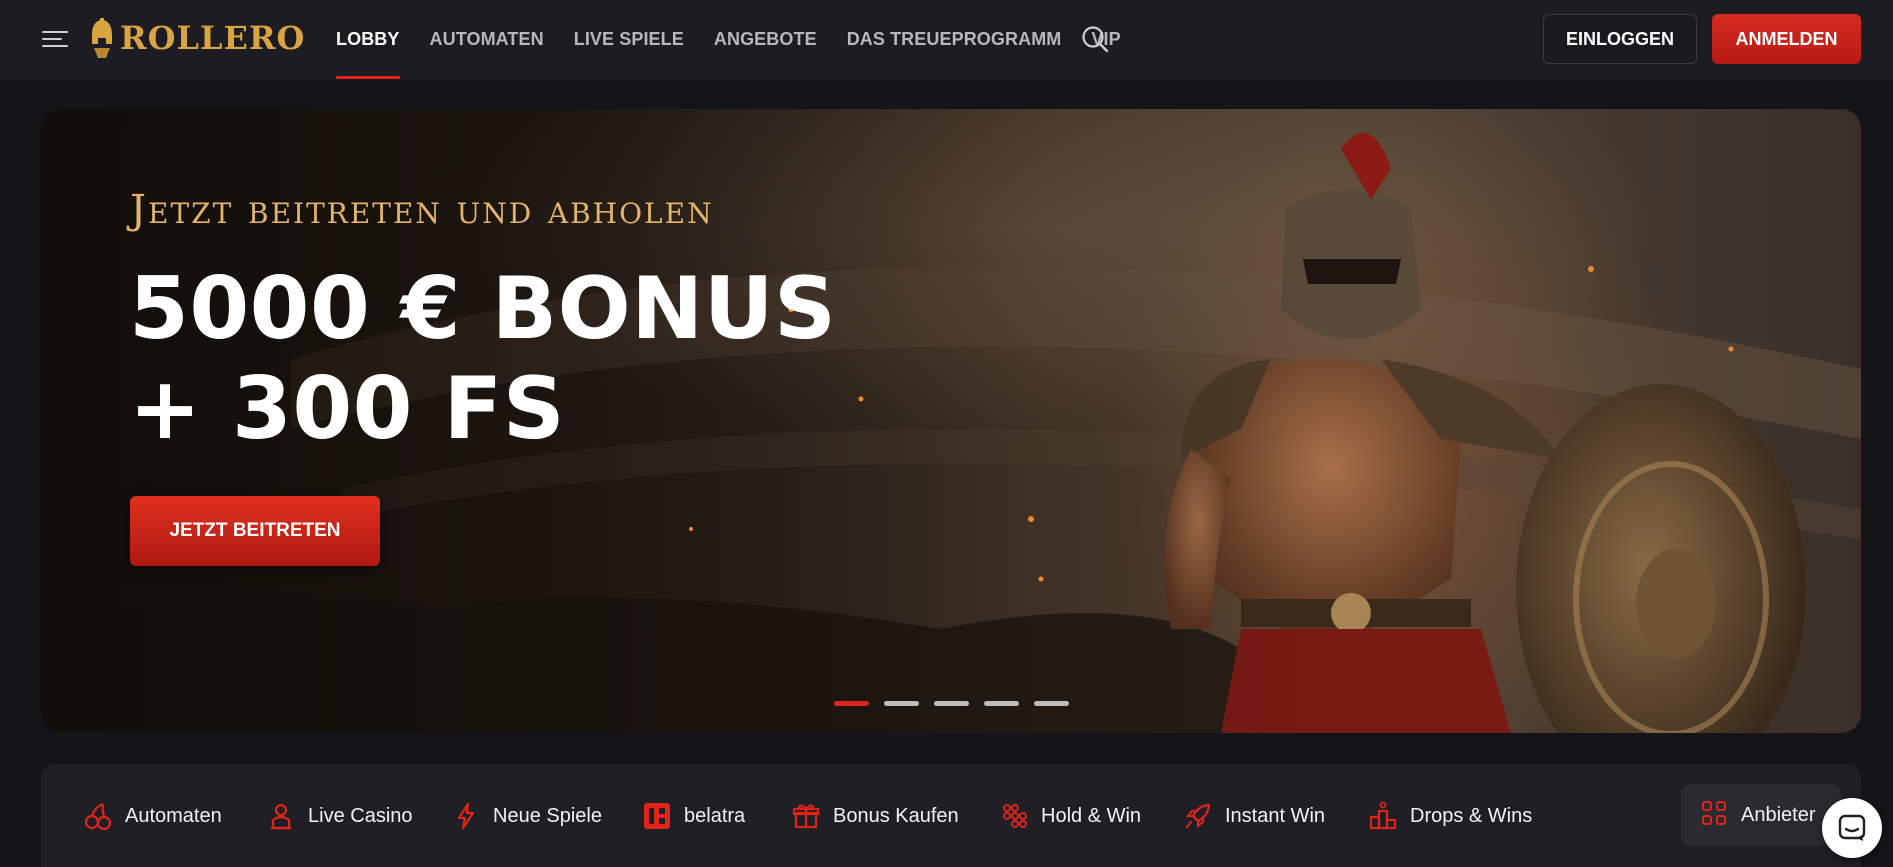 Image resolution: width=1893 pixels, height=867 pixels. I want to click on category-label: belatra, so click(715, 815).